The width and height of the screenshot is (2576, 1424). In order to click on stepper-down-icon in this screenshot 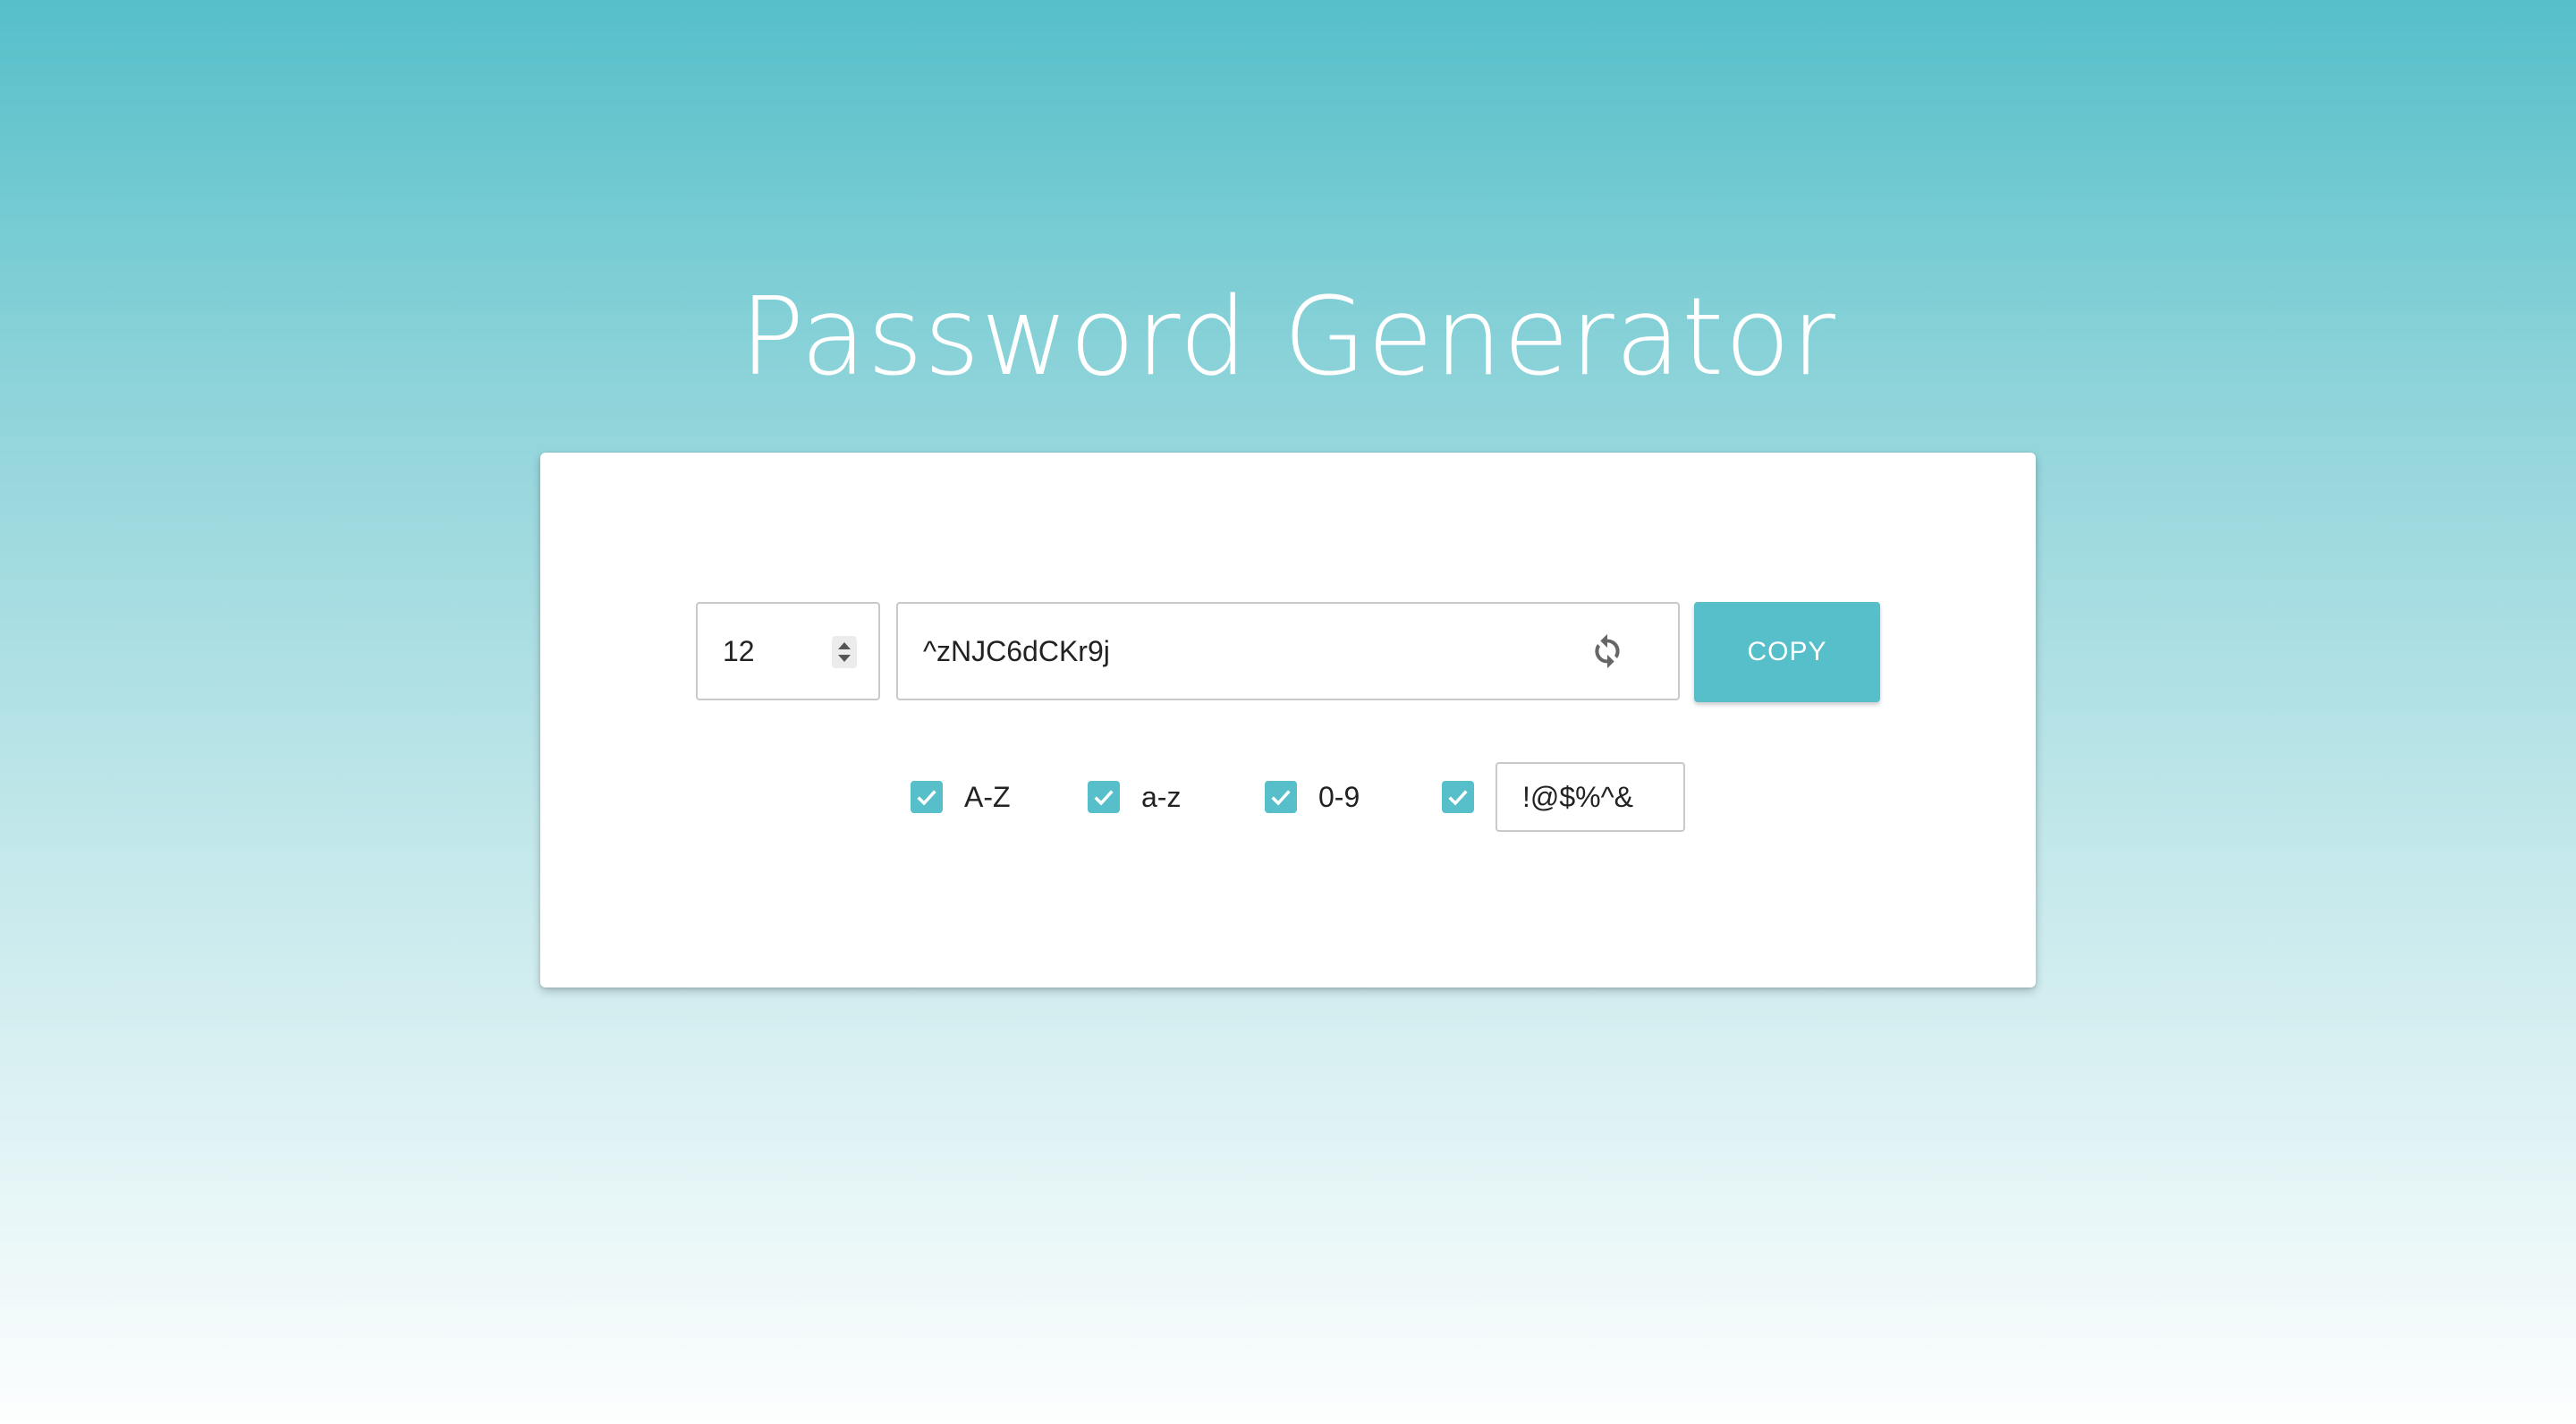, I will do `click(844, 658)`.